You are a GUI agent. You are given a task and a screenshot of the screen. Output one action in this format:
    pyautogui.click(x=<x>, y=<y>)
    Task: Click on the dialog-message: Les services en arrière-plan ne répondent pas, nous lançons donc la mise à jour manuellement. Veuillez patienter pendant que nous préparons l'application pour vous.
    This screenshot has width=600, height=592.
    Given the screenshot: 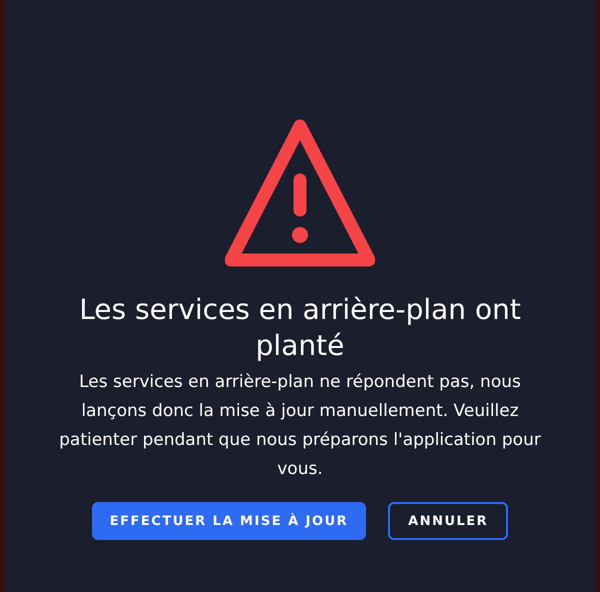 What is the action you would take?
    pyautogui.click(x=300, y=426)
    